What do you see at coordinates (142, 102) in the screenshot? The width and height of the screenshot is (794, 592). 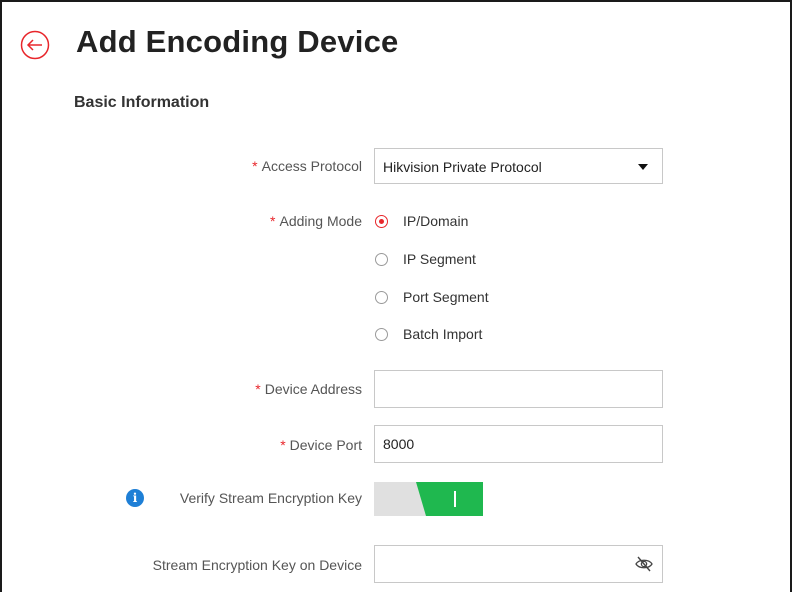 I see `section-title: Basic Information` at bounding box center [142, 102].